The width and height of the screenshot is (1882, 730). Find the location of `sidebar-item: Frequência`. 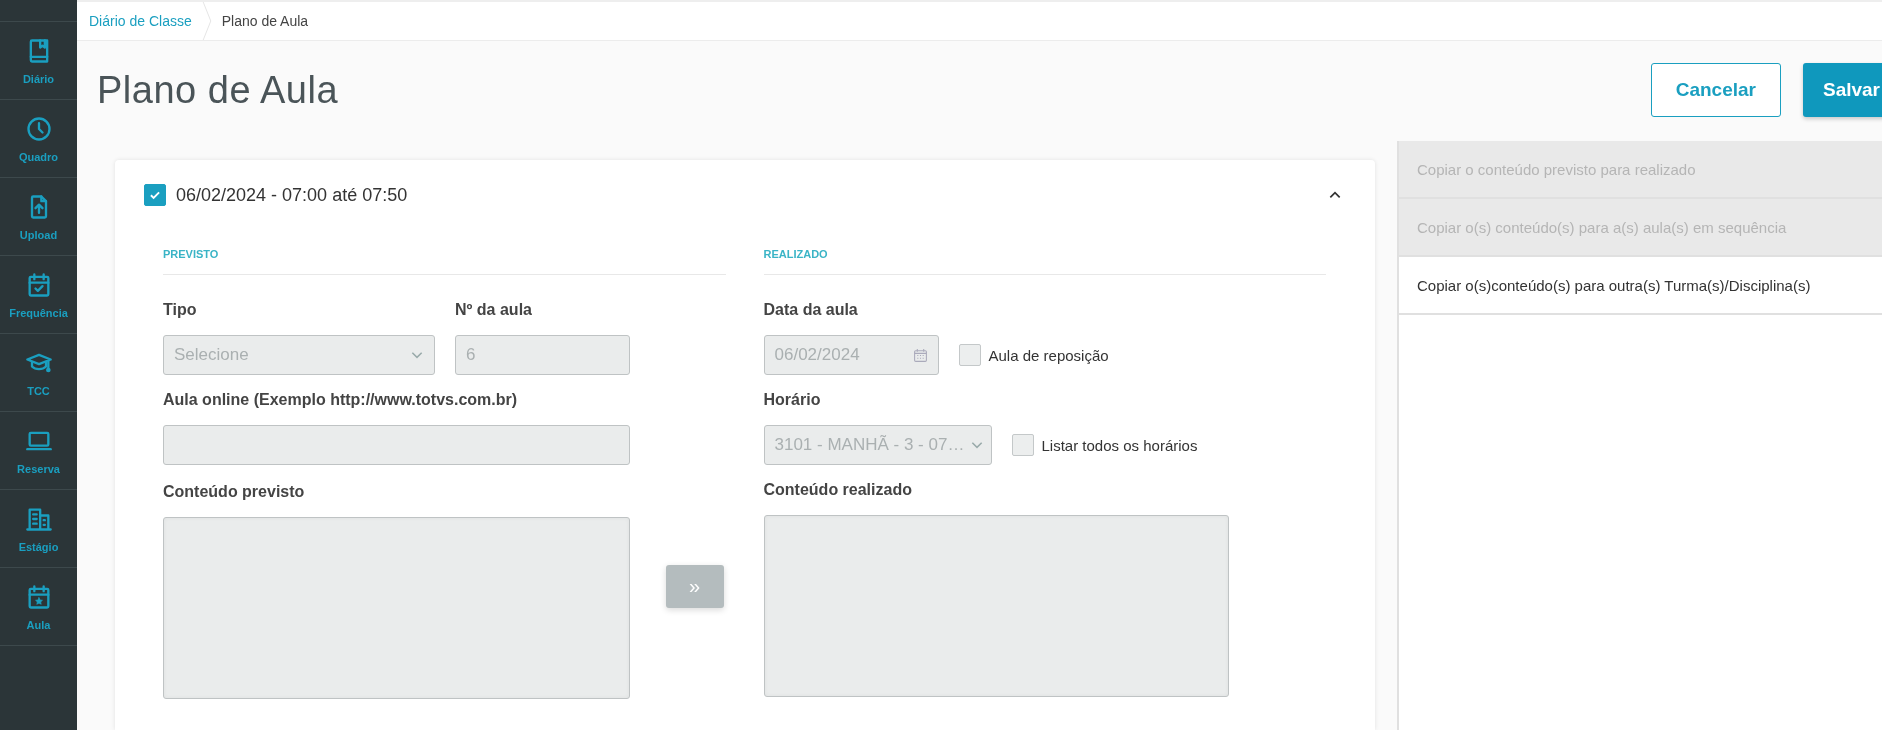

sidebar-item: Frequência is located at coordinates (38, 295).